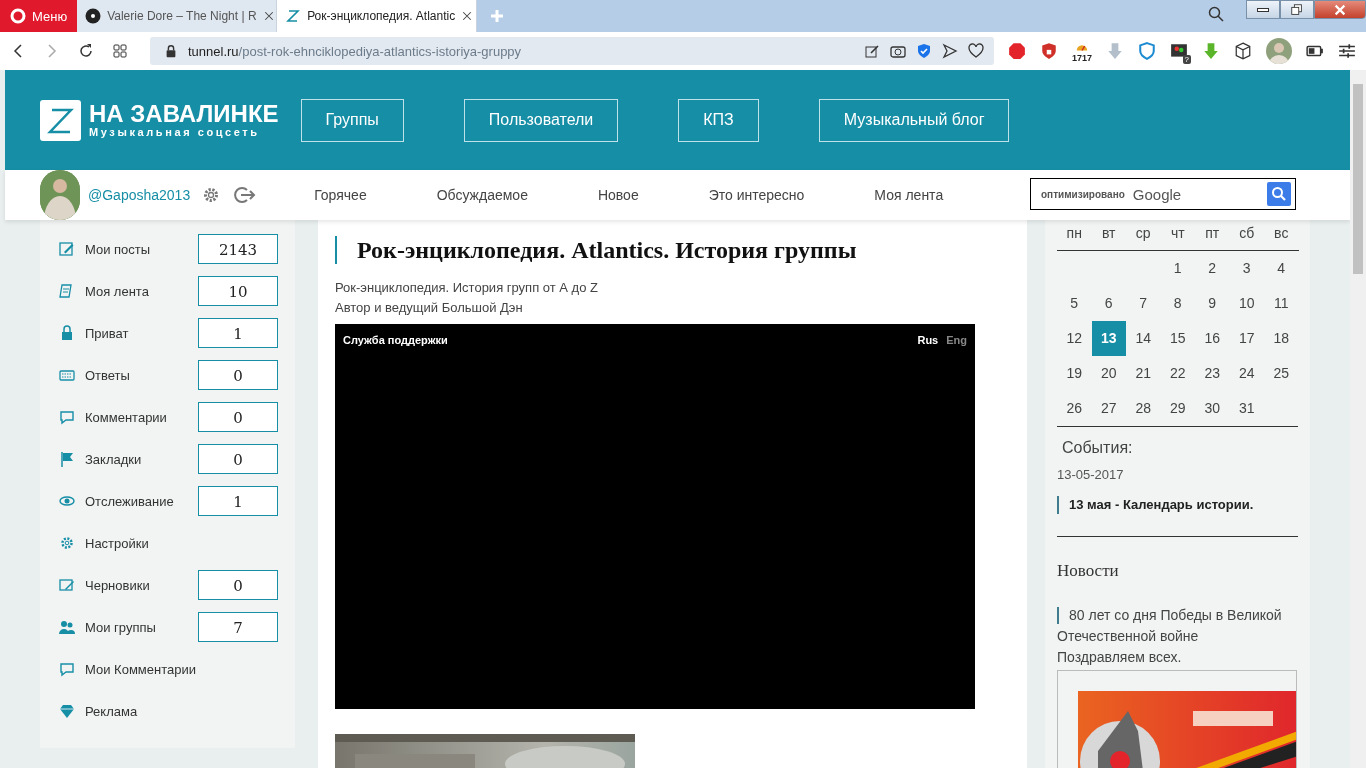 The image size is (1366, 768). Describe the element at coordinates (181, 711) in the screenshot. I see `sidebar-link: Реклама` at that location.